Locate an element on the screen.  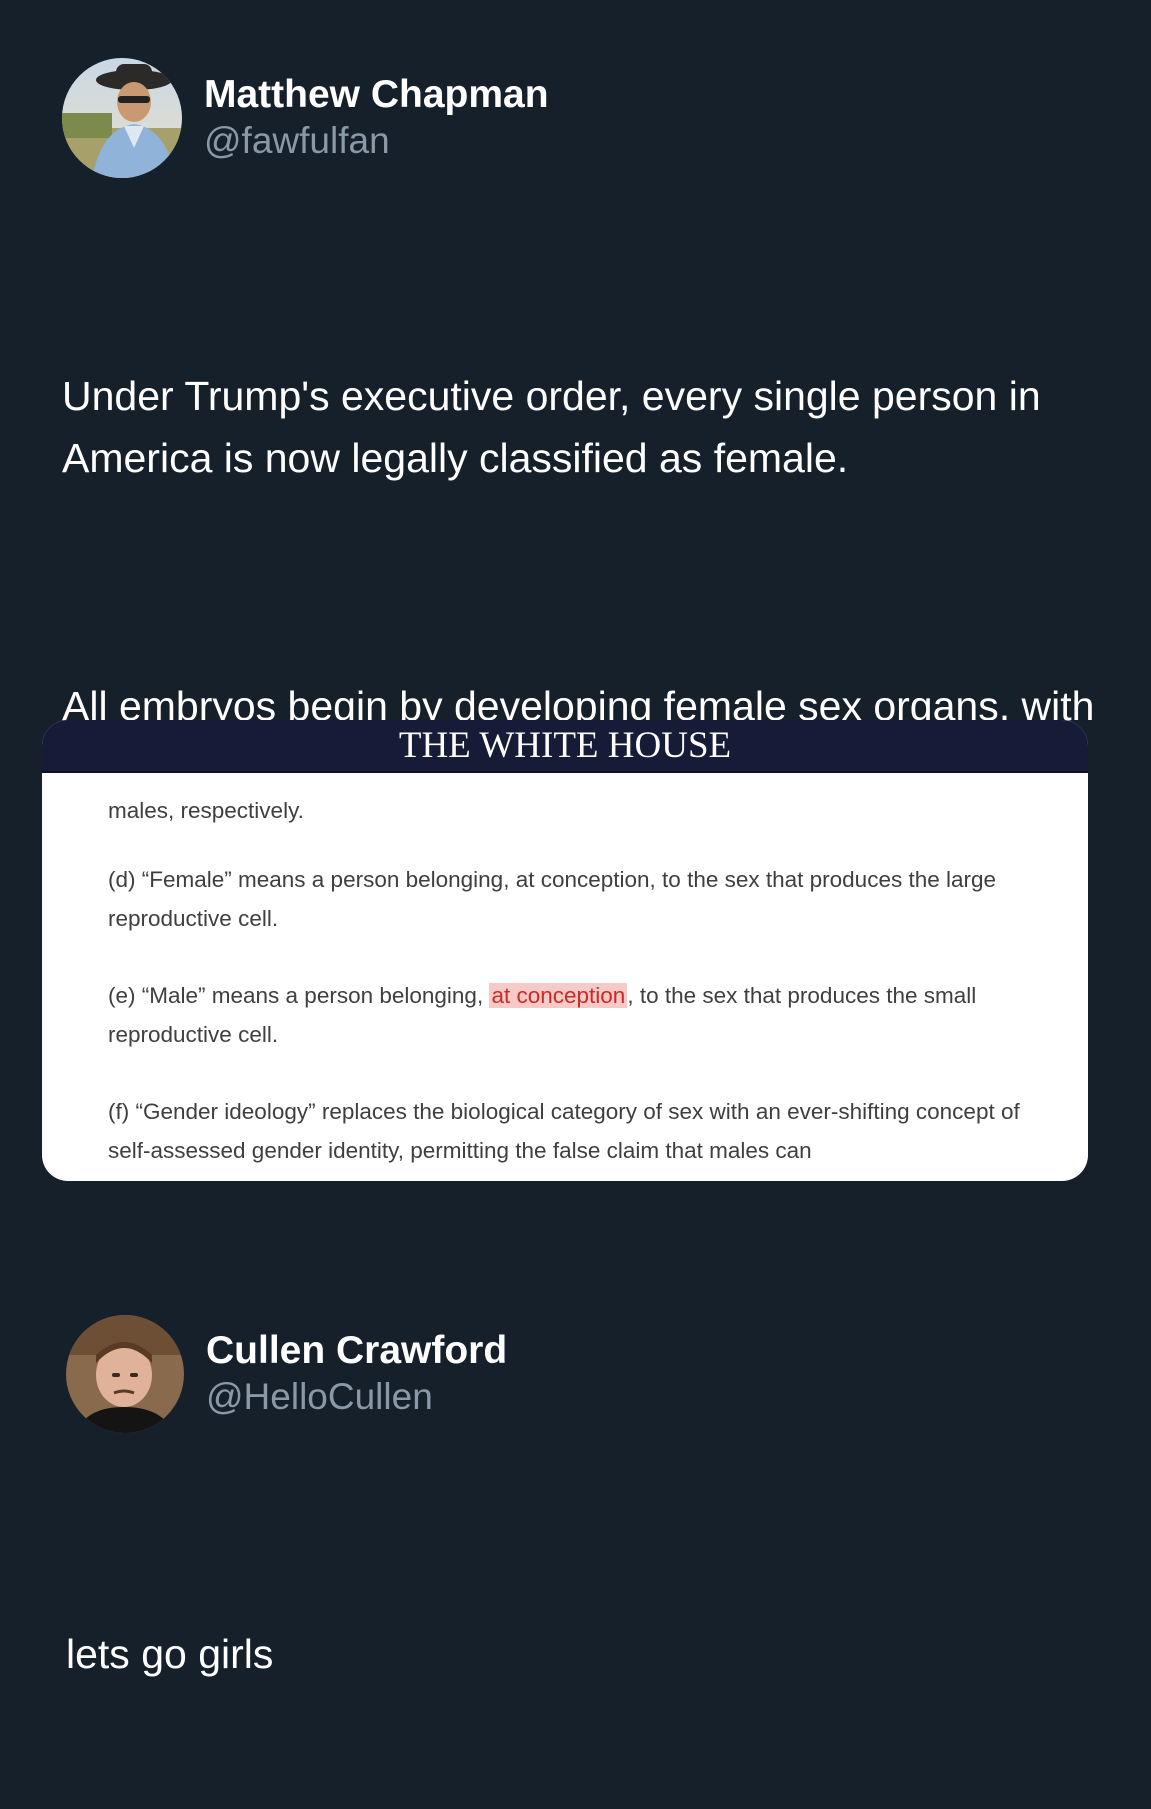
user-handle: @HelloCullen is located at coordinates (356, 1397).